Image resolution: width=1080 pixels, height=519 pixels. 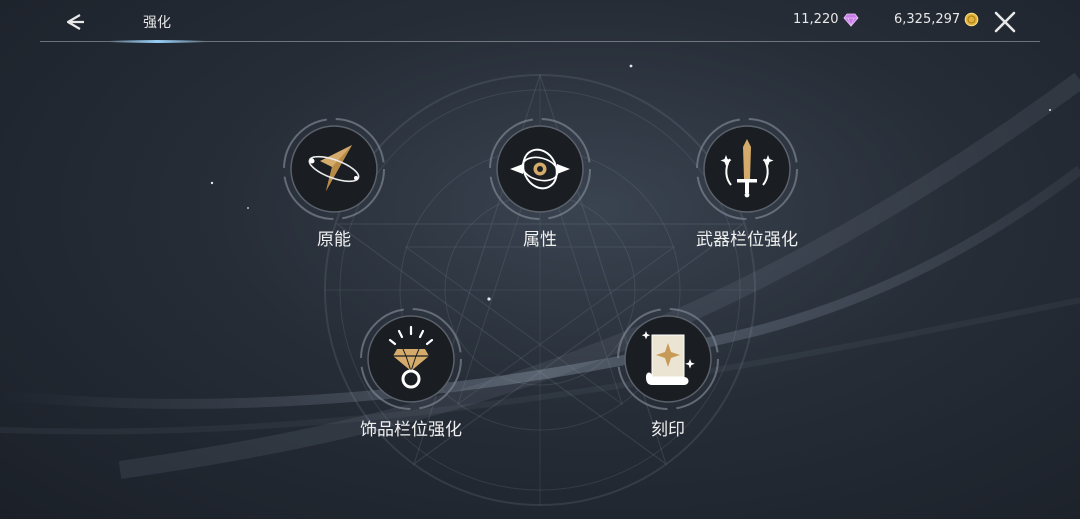 I want to click on close-button, so click(x=1005, y=22).